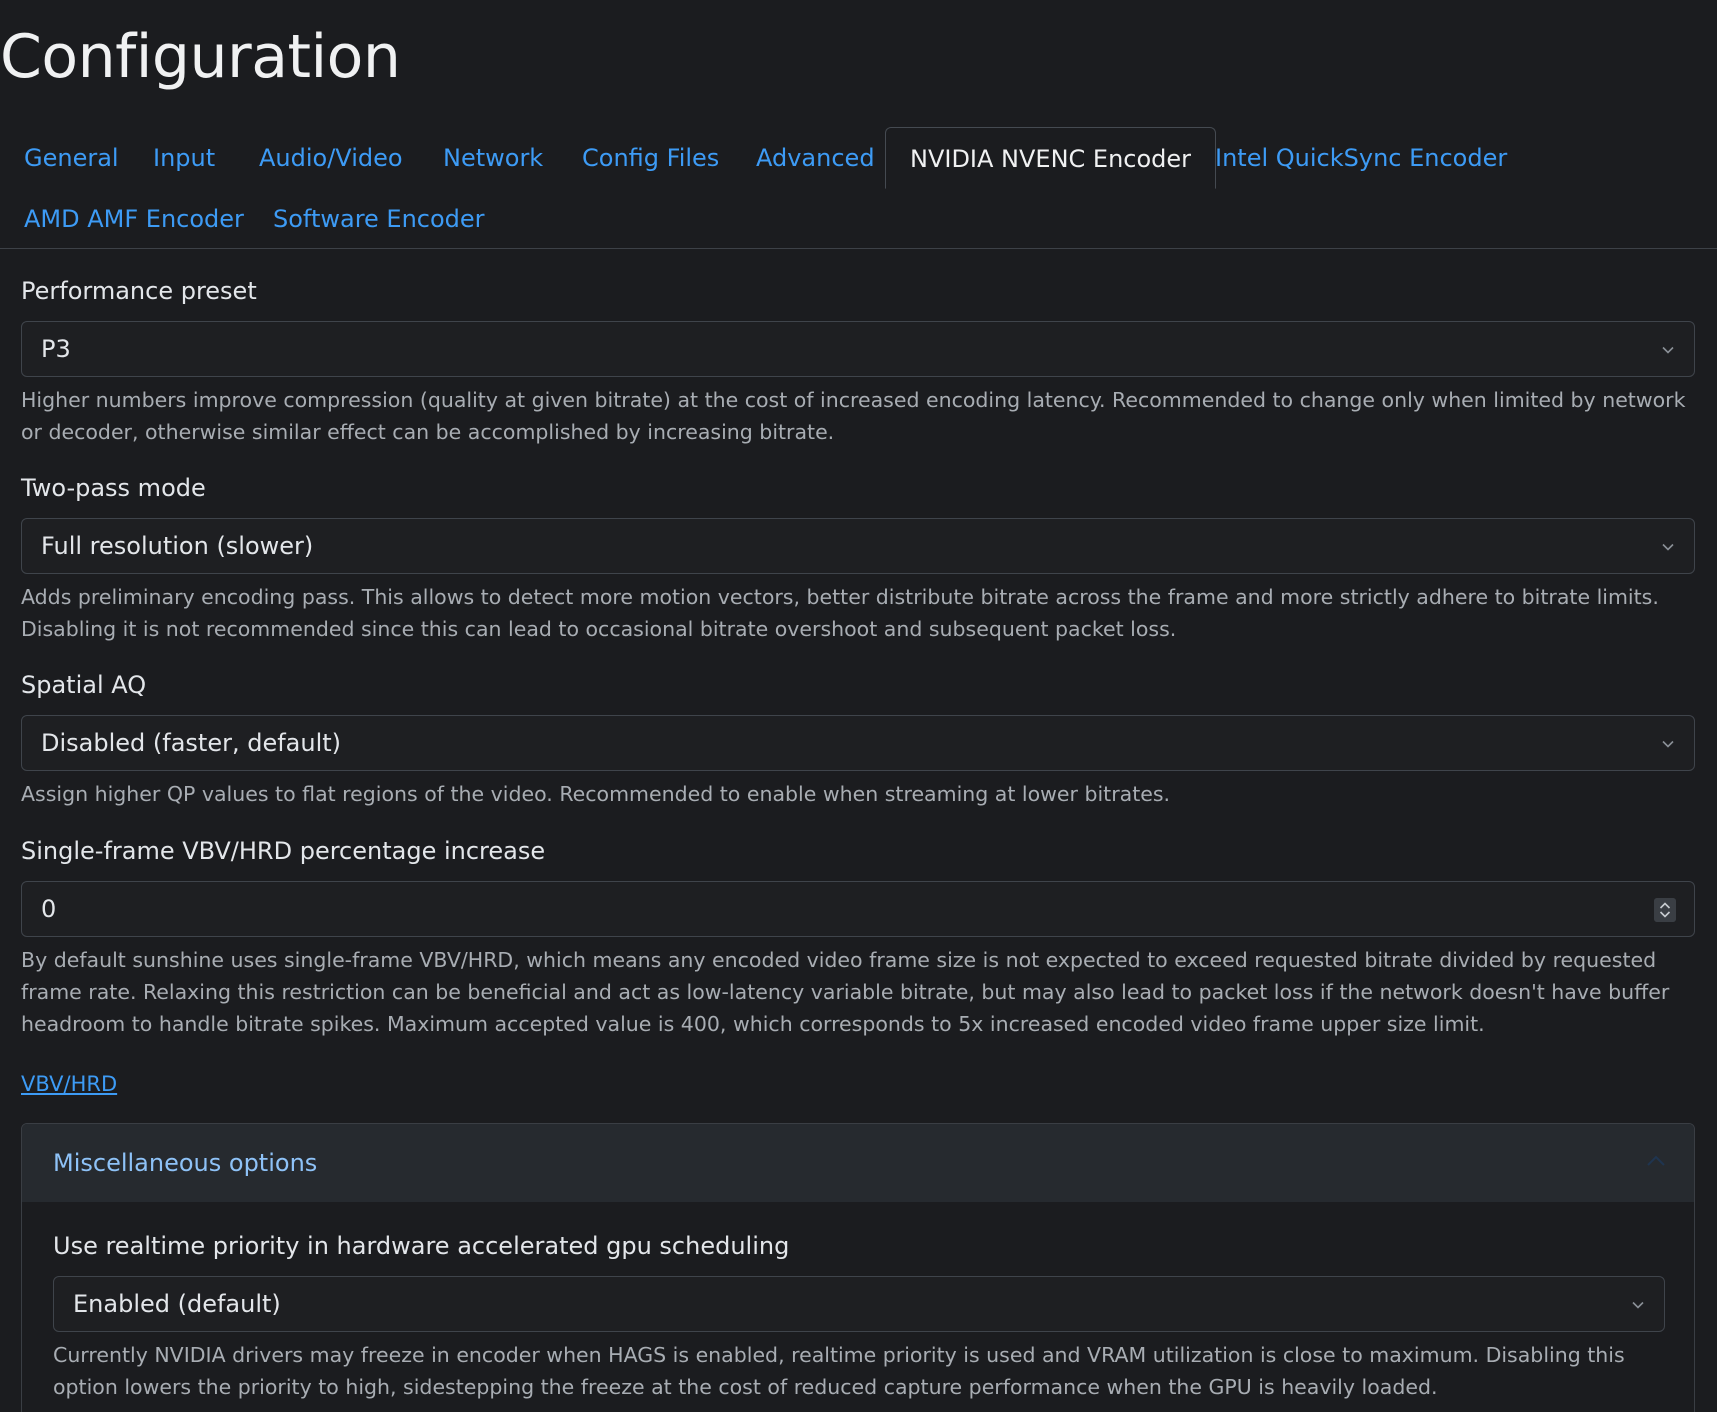 Image resolution: width=1717 pixels, height=1412 pixels. Describe the element at coordinates (185, 1163) in the screenshot. I see `misc-accordion-title: Miscellaneous options` at that location.